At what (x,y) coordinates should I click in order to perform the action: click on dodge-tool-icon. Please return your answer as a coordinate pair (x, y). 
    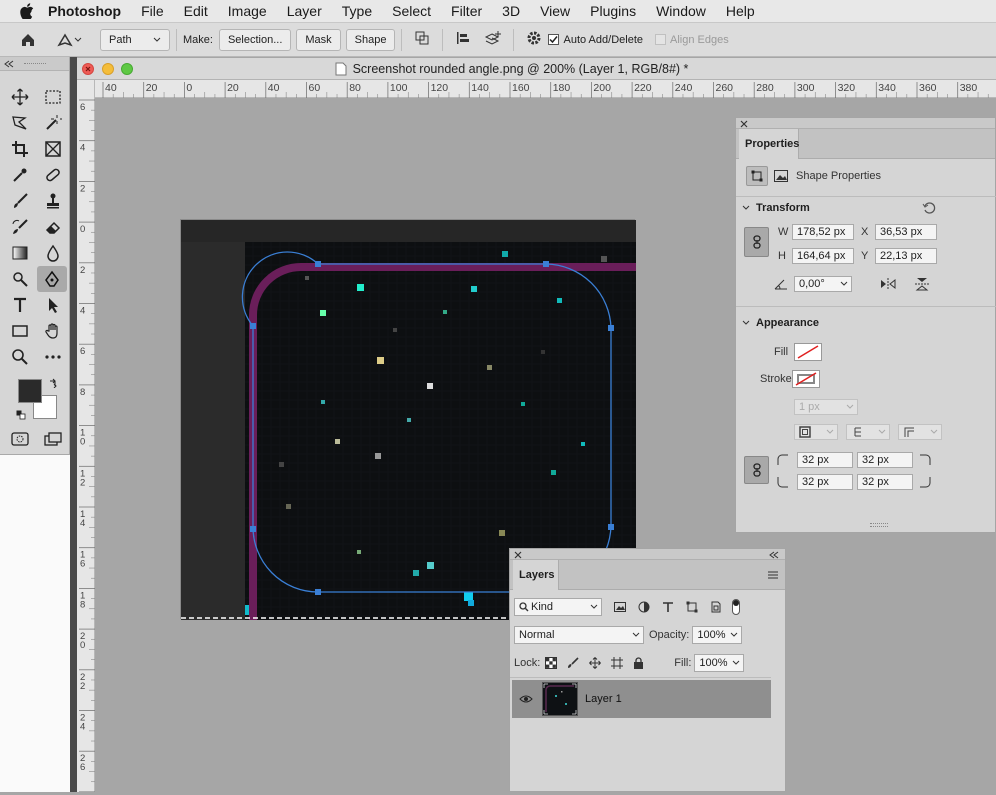
    Looking at the image, I should click on (20, 279).